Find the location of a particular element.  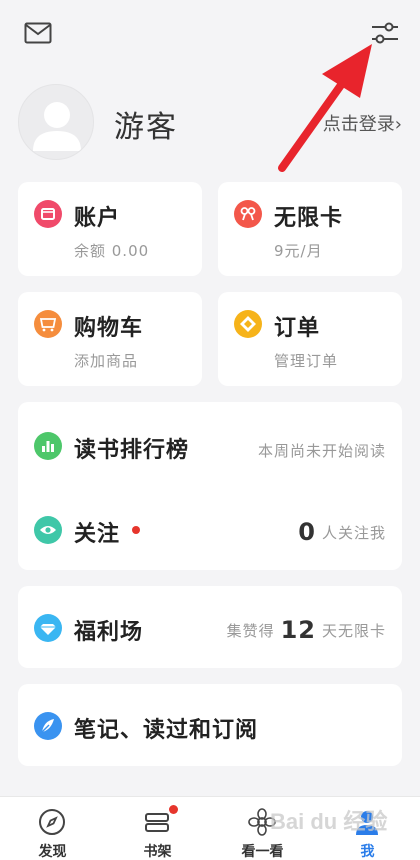

welfare-card: 福利场 集赞得 12 天无限卡 is located at coordinates (210, 627).